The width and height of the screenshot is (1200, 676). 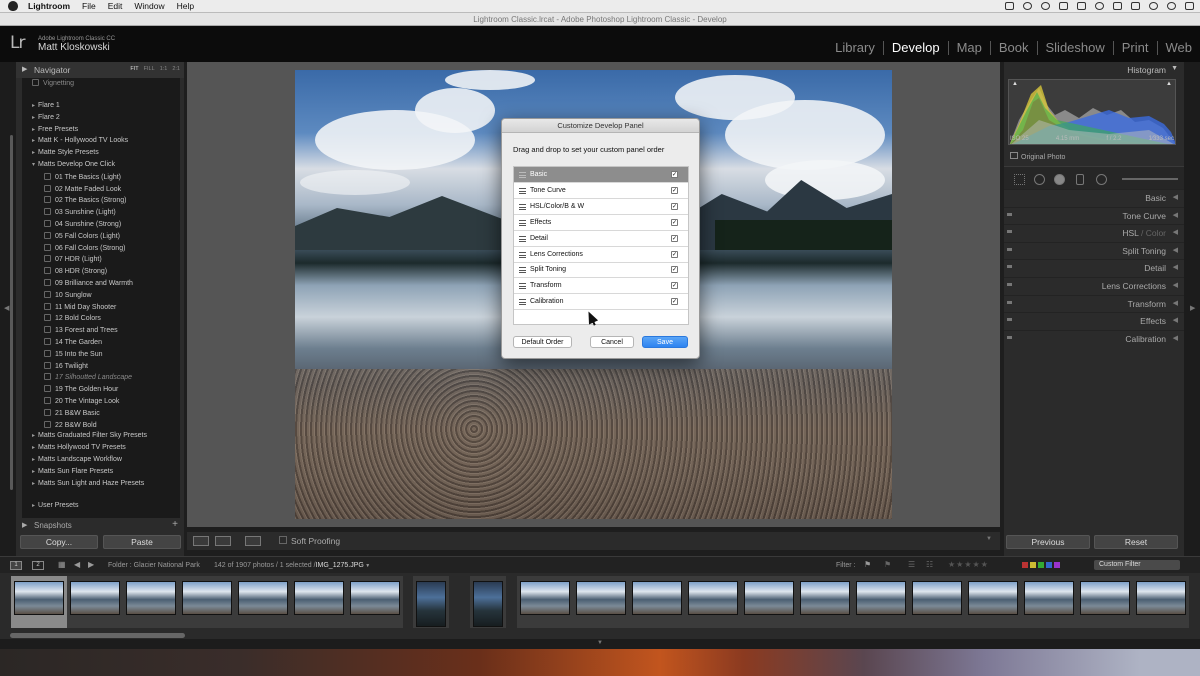 I want to click on unflag-filter-icon: ⚑, so click(x=887, y=564).